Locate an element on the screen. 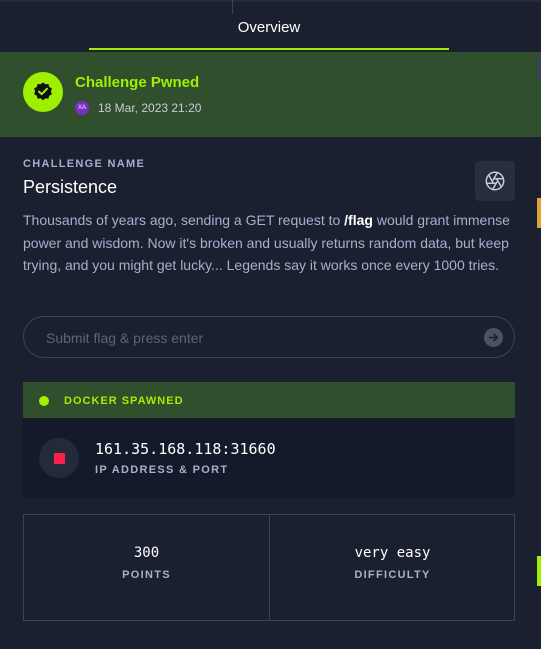 The image size is (541, 649). tab-overview: Overview is located at coordinates (269, 32).